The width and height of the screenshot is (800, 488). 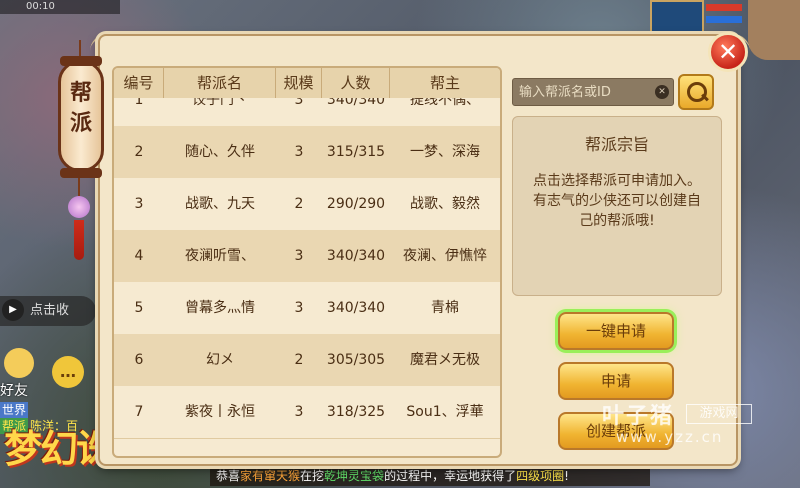 I want to click on table-row: 7 紫夜丨永恒 3 318/325 Sou1、浮華, so click(x=307, y=412).